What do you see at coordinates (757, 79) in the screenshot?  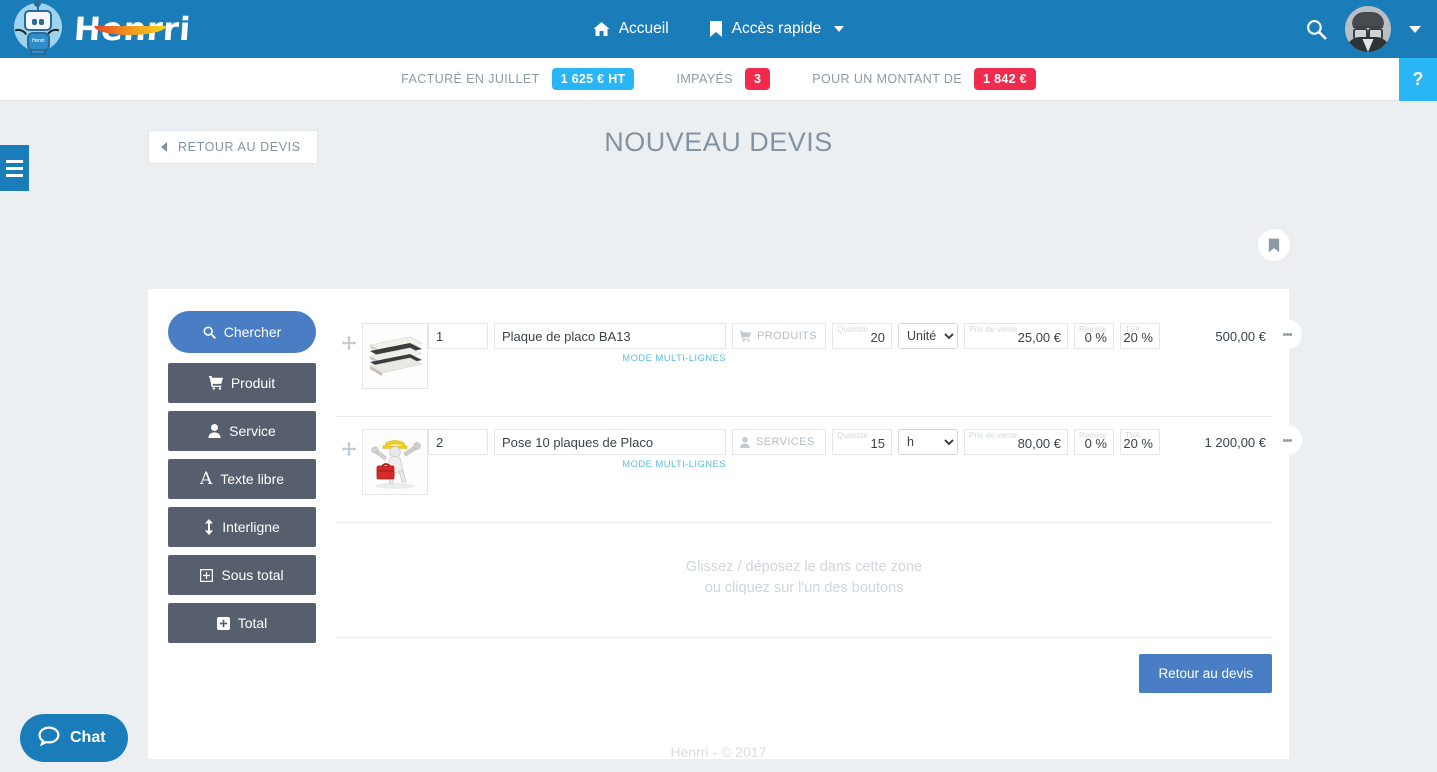 I see `stat-unpaid-badge: 3` at bounding box center [757, 79].